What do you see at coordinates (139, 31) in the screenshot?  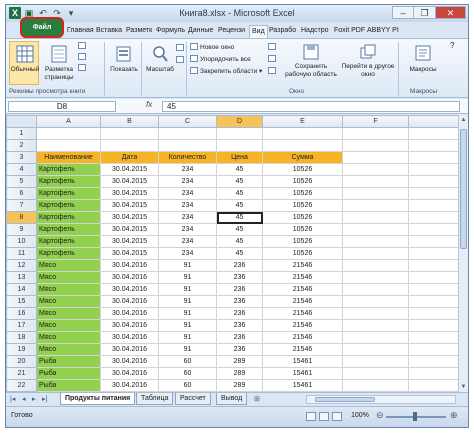 I see `tab-page-layout: Разметк` at bounding box center [139, 31].